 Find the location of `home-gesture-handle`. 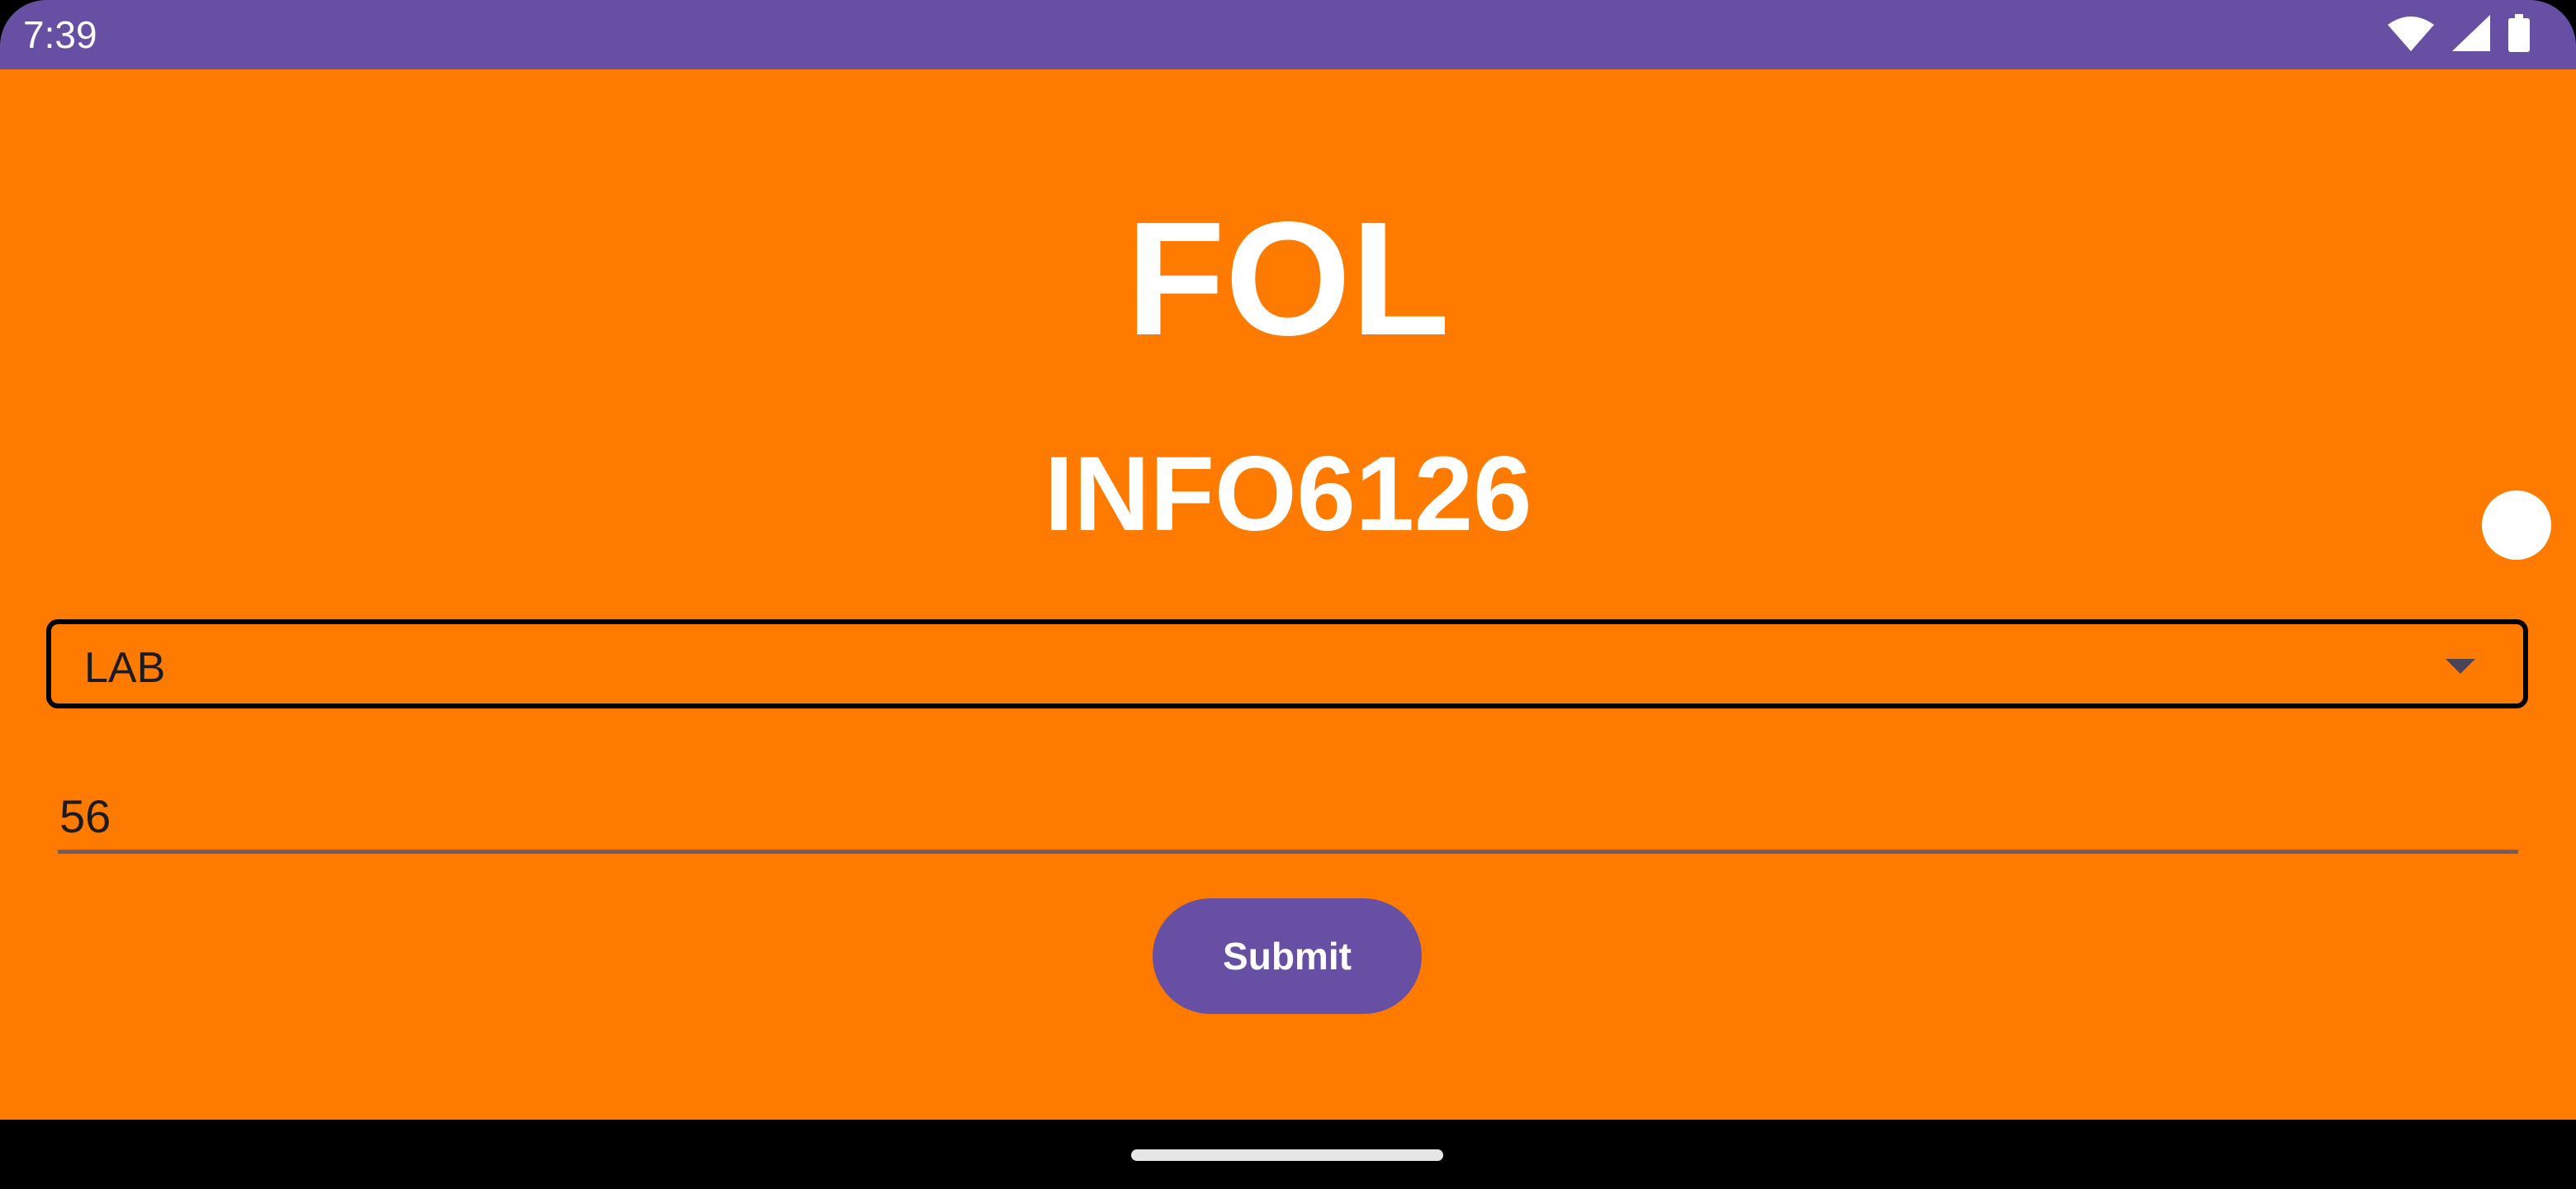

home-gesture-handle is located at coordinates (1287, 1155).